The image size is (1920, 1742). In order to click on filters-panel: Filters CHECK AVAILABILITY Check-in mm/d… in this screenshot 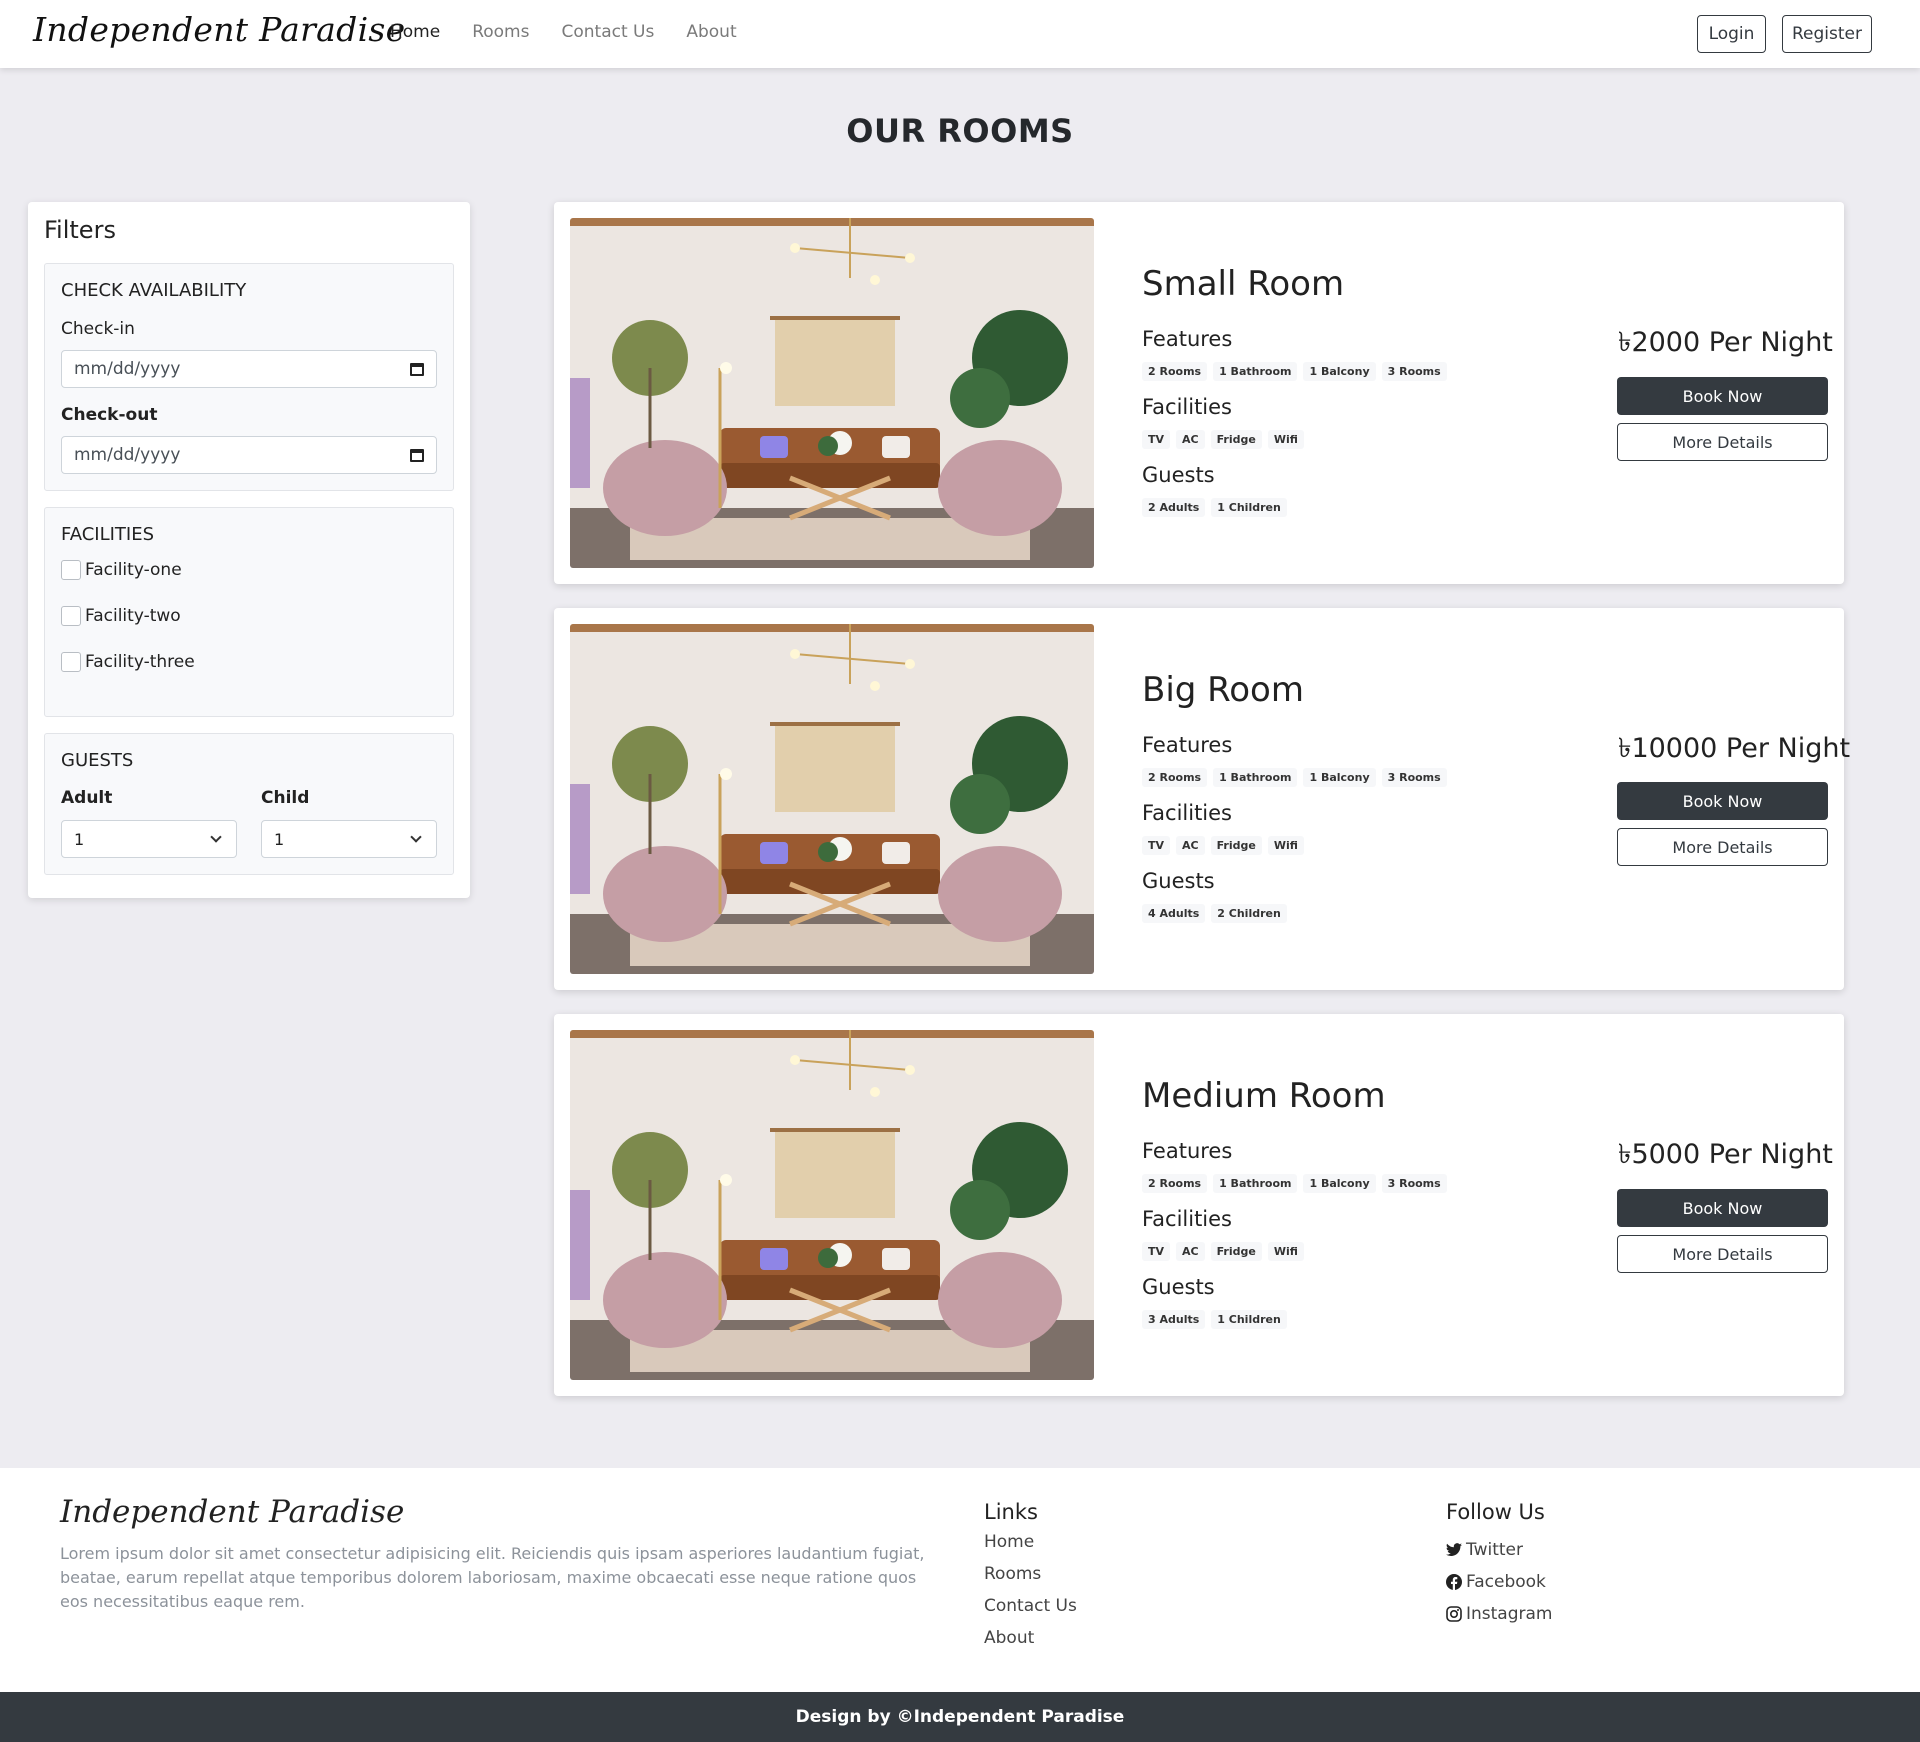, I will do `click(249, 550)`.